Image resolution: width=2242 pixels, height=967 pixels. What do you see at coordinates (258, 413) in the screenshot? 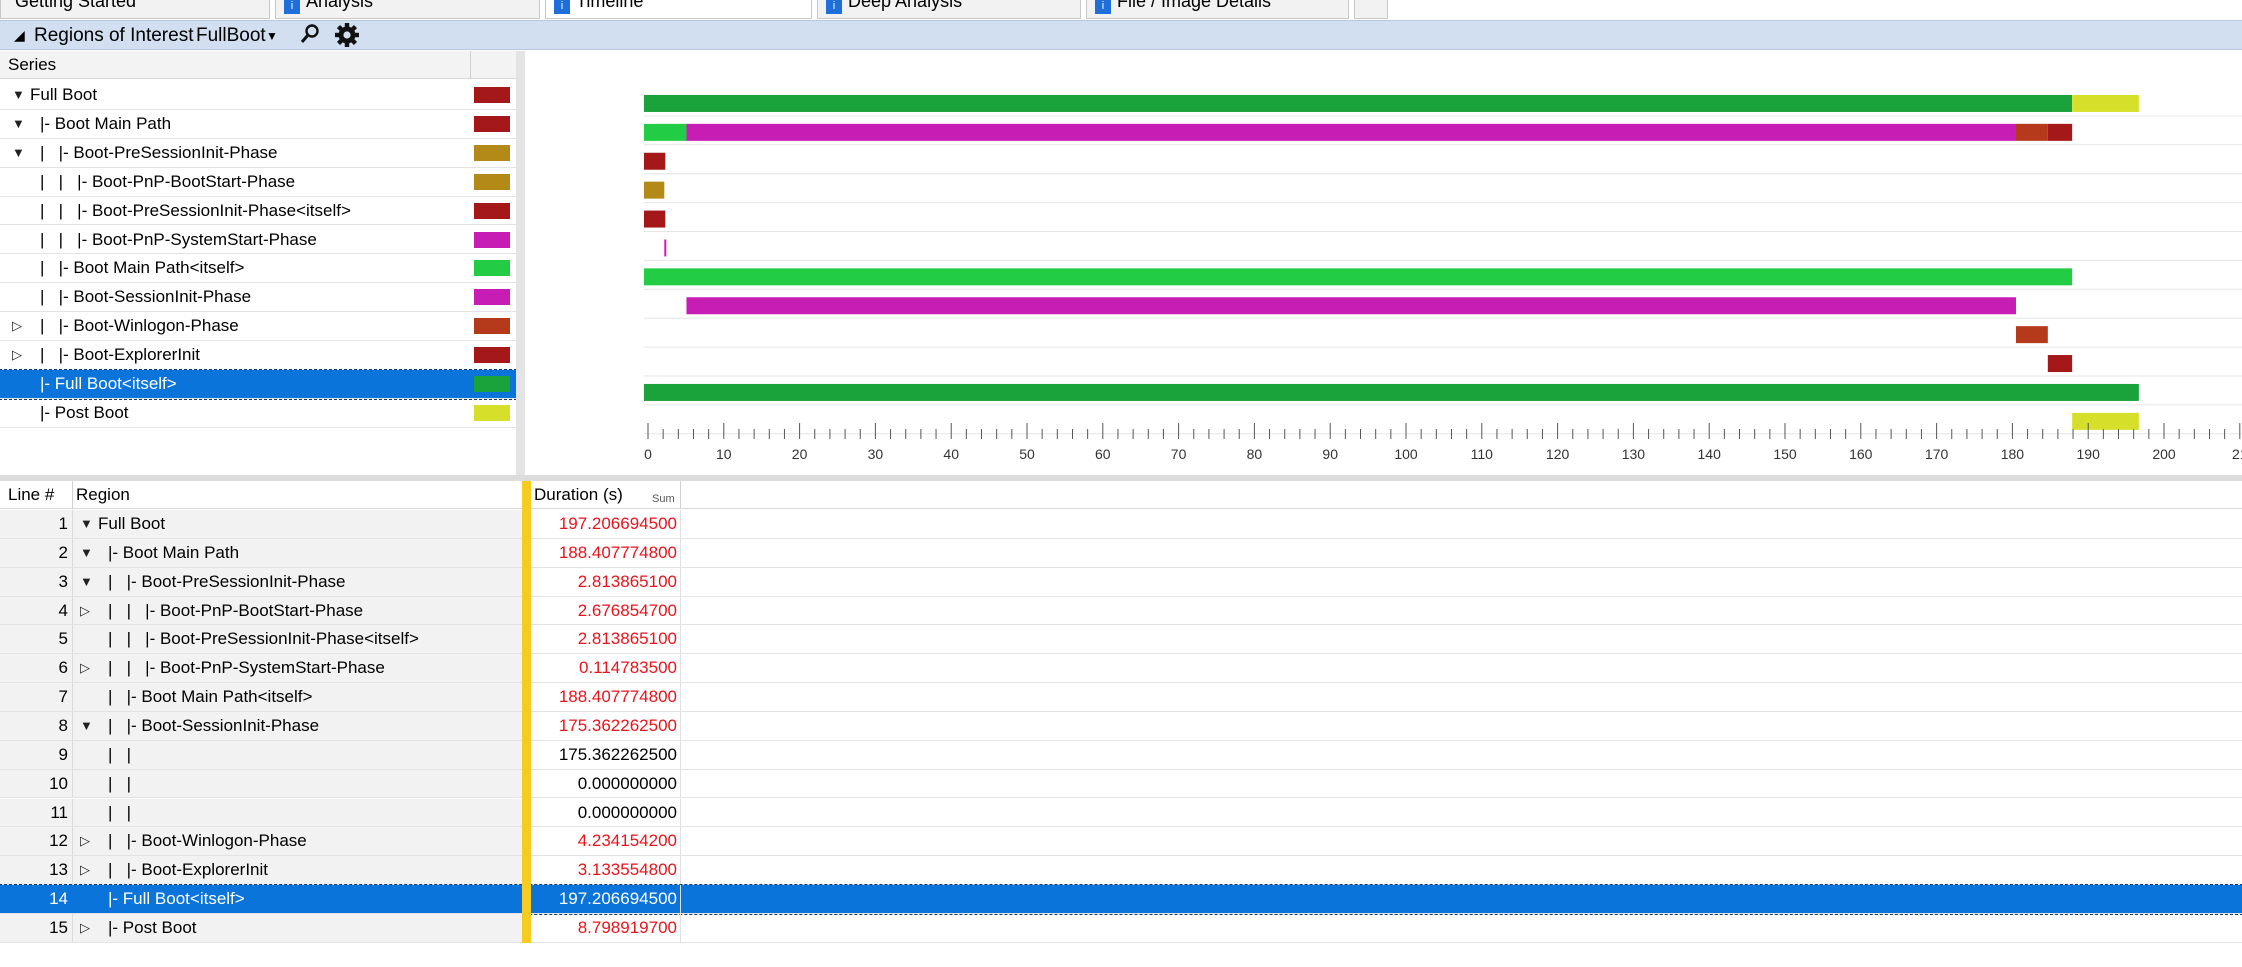
I see `series-row: |- Post Boot` at bounding box center [258, 413].